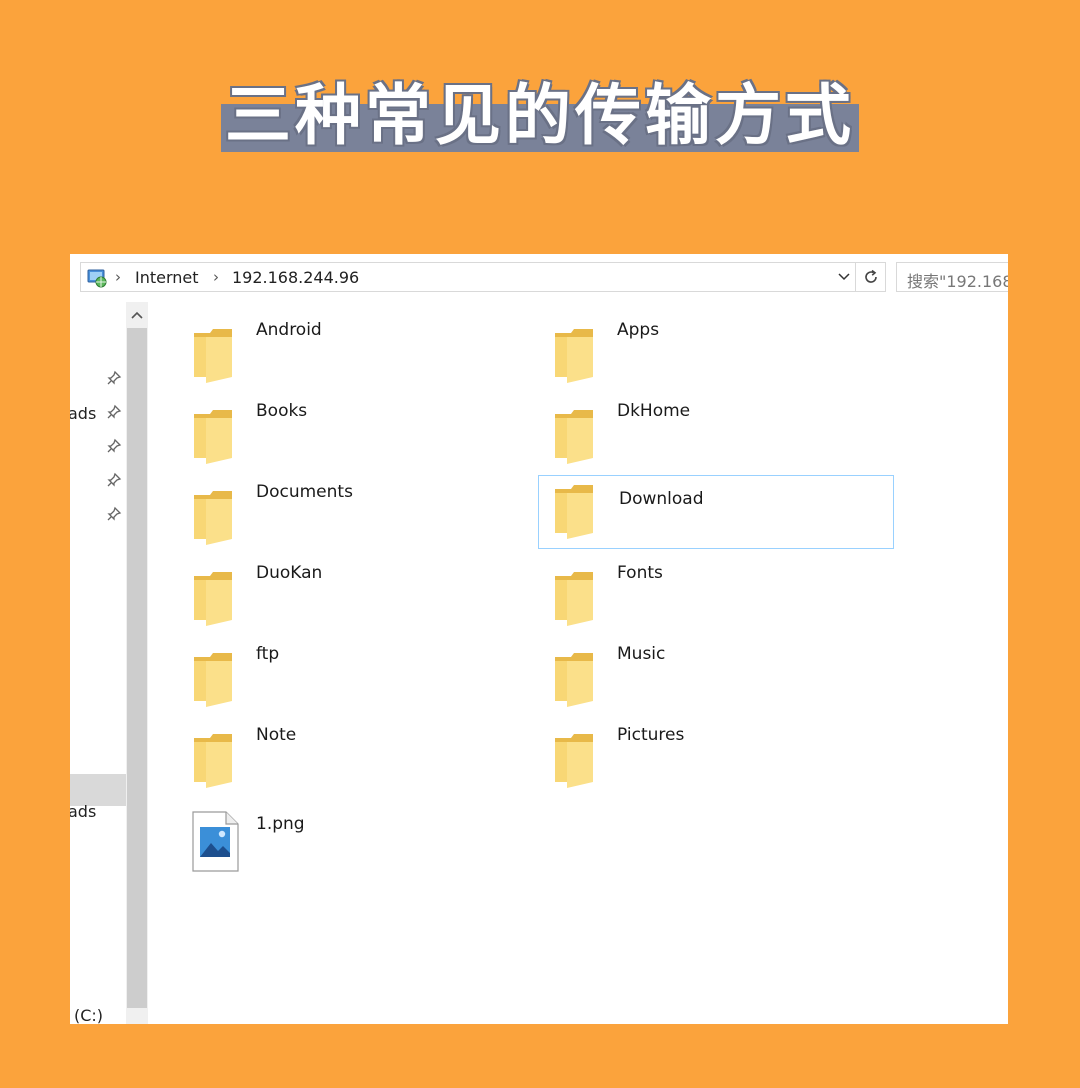  Describe the element at coordinates (640, 573) in the screenshot. I see `item-label: Fonts` at that location.